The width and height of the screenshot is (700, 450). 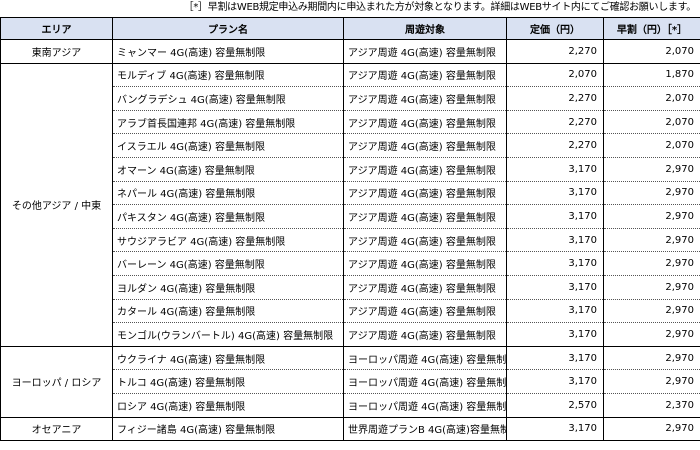 I want to click on plan-cell: フィジー諸島 4G(高速) 容量無制限, so click(x=228, y=429).